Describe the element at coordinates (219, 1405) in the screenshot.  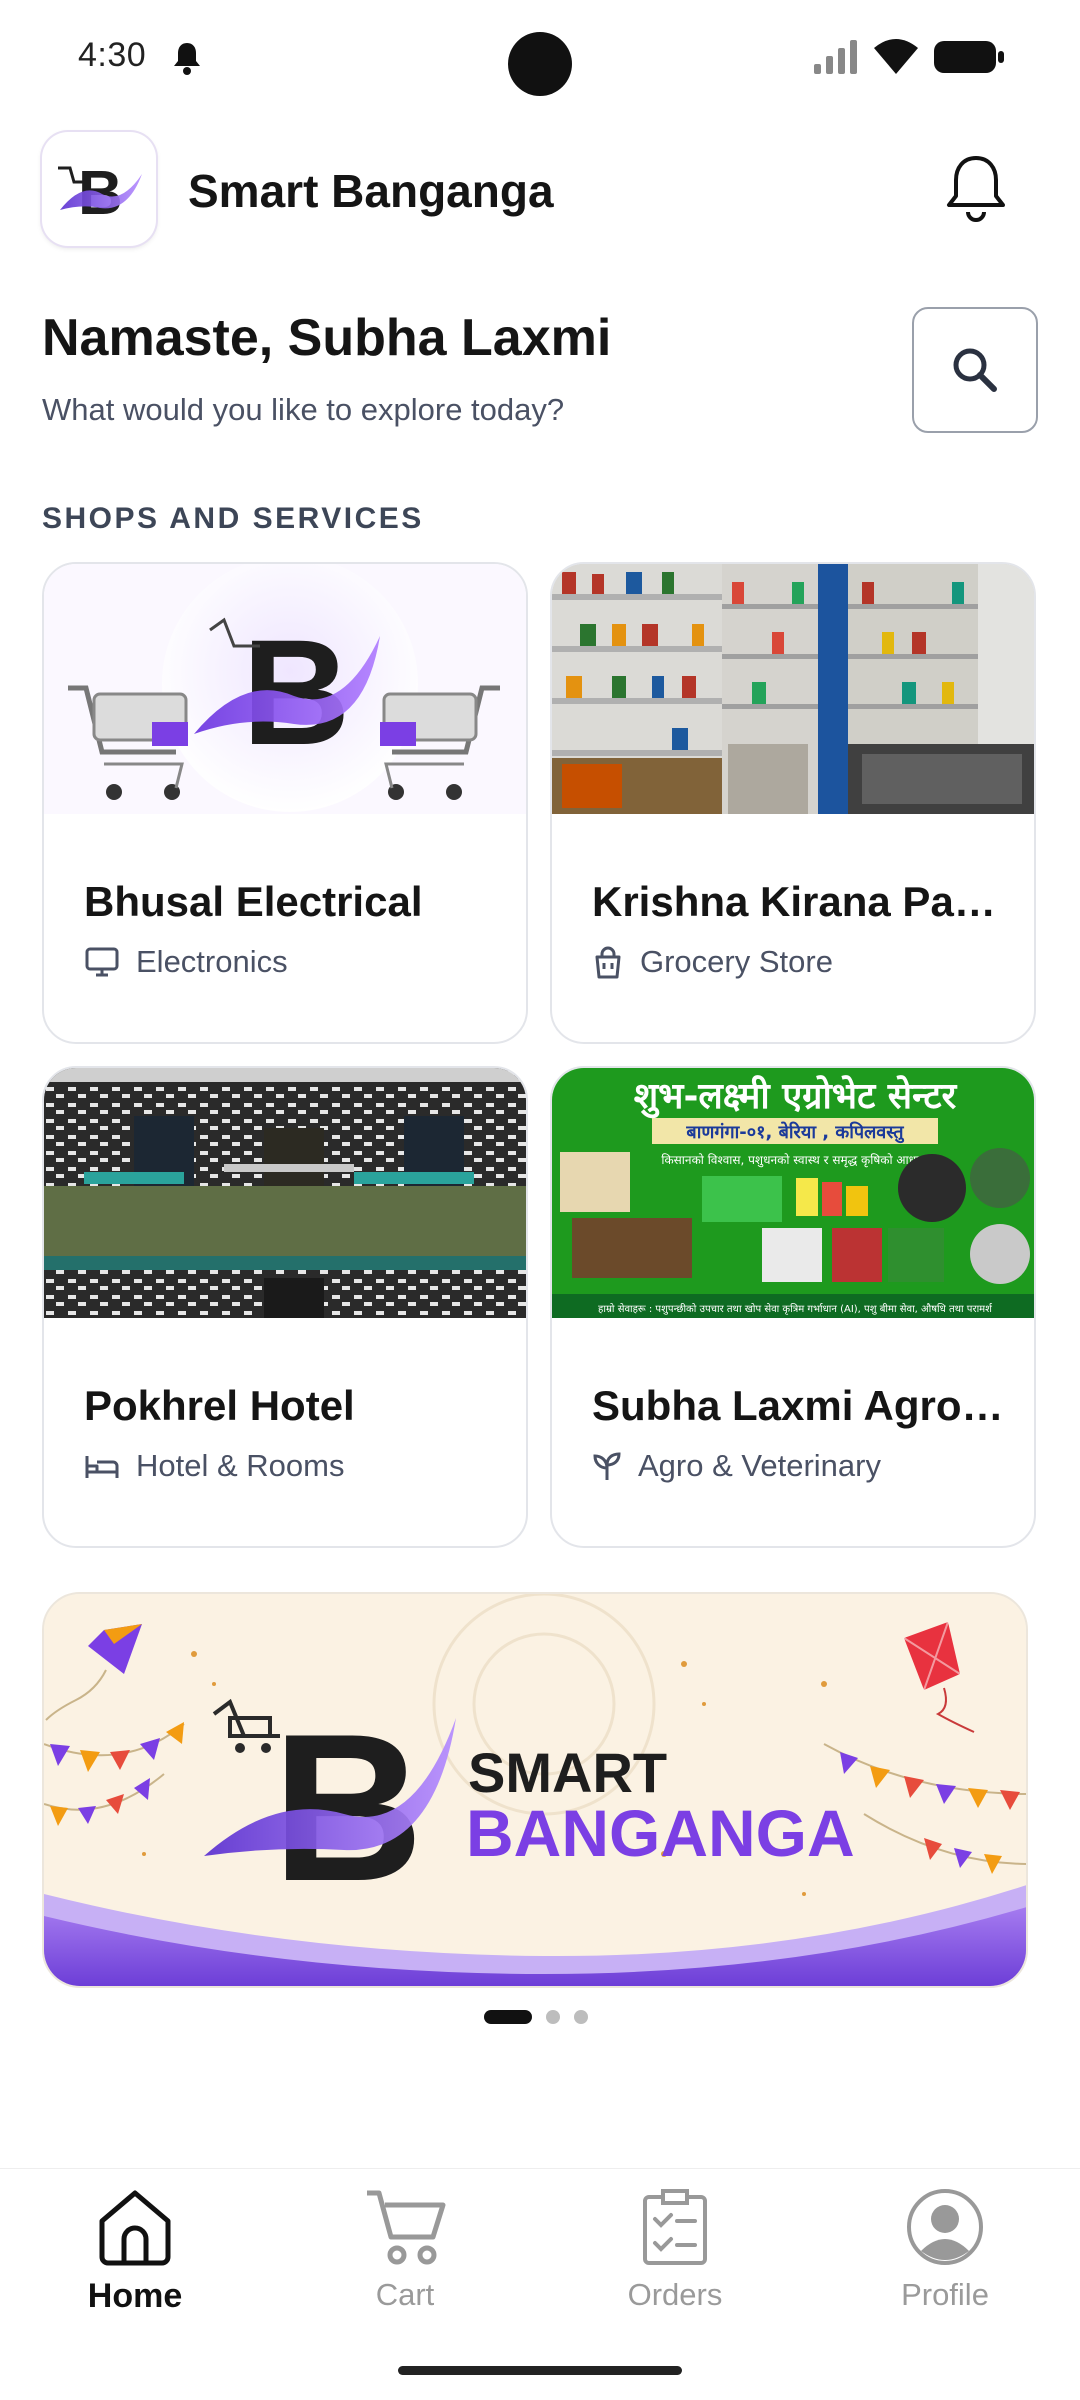
I see `shop-name: Pokhrel Hotel` at that location.